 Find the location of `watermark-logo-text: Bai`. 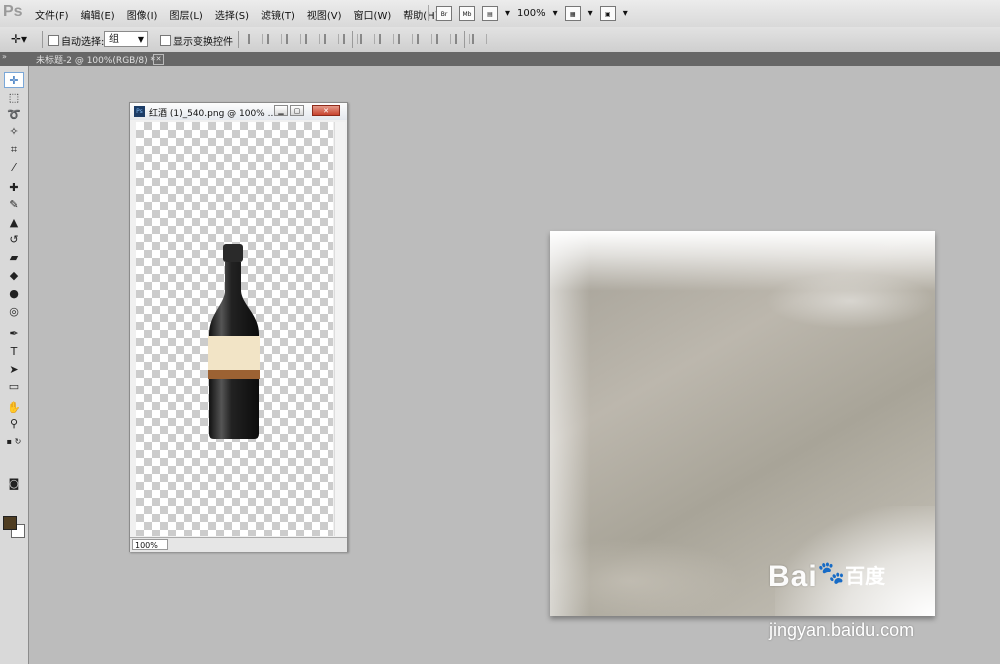

watermark-logo-text: Bai is located at coordinates (793, 576).